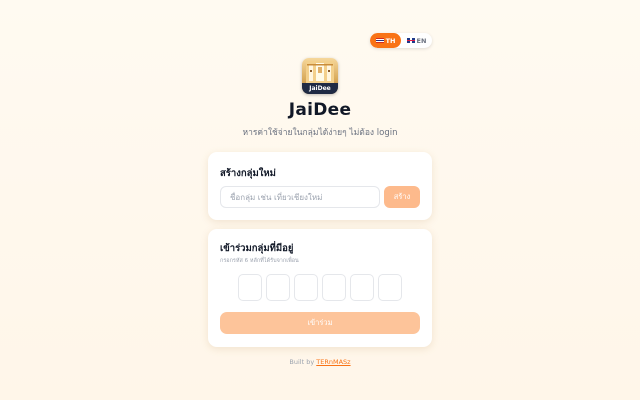 Image resolution: width=640 pixels, height=400 pixels. I want to click on thai-flag-icon, so click(379, 40).